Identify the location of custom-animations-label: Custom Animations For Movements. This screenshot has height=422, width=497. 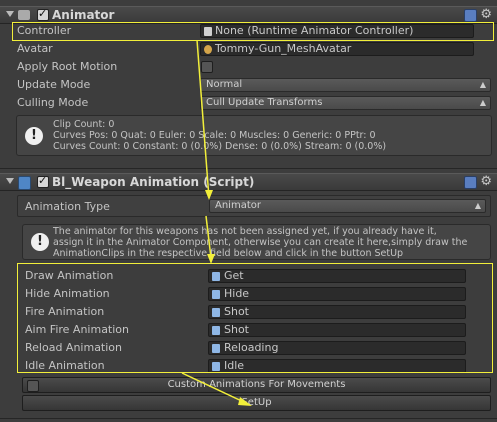
(256, 384).